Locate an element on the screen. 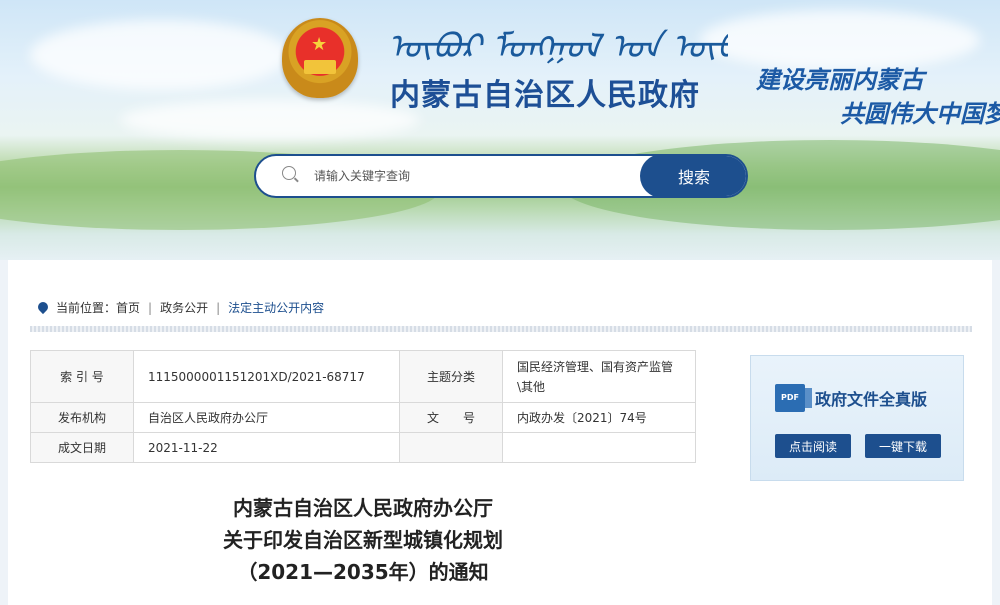  pdf-icon: PDF is located at coordinates (793, 398).